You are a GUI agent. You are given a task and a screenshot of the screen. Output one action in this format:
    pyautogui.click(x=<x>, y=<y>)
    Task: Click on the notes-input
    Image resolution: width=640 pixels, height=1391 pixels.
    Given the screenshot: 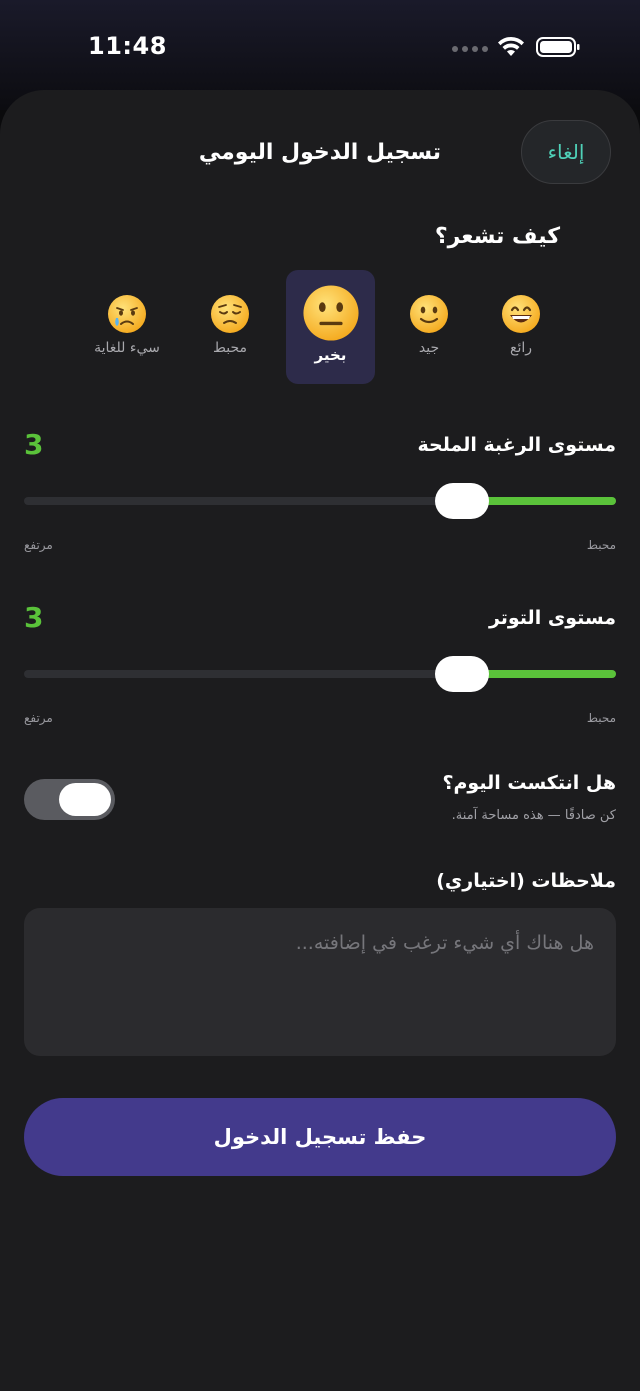 What is the action you would take?
    pyautogui.click(x=320, y=982)
    